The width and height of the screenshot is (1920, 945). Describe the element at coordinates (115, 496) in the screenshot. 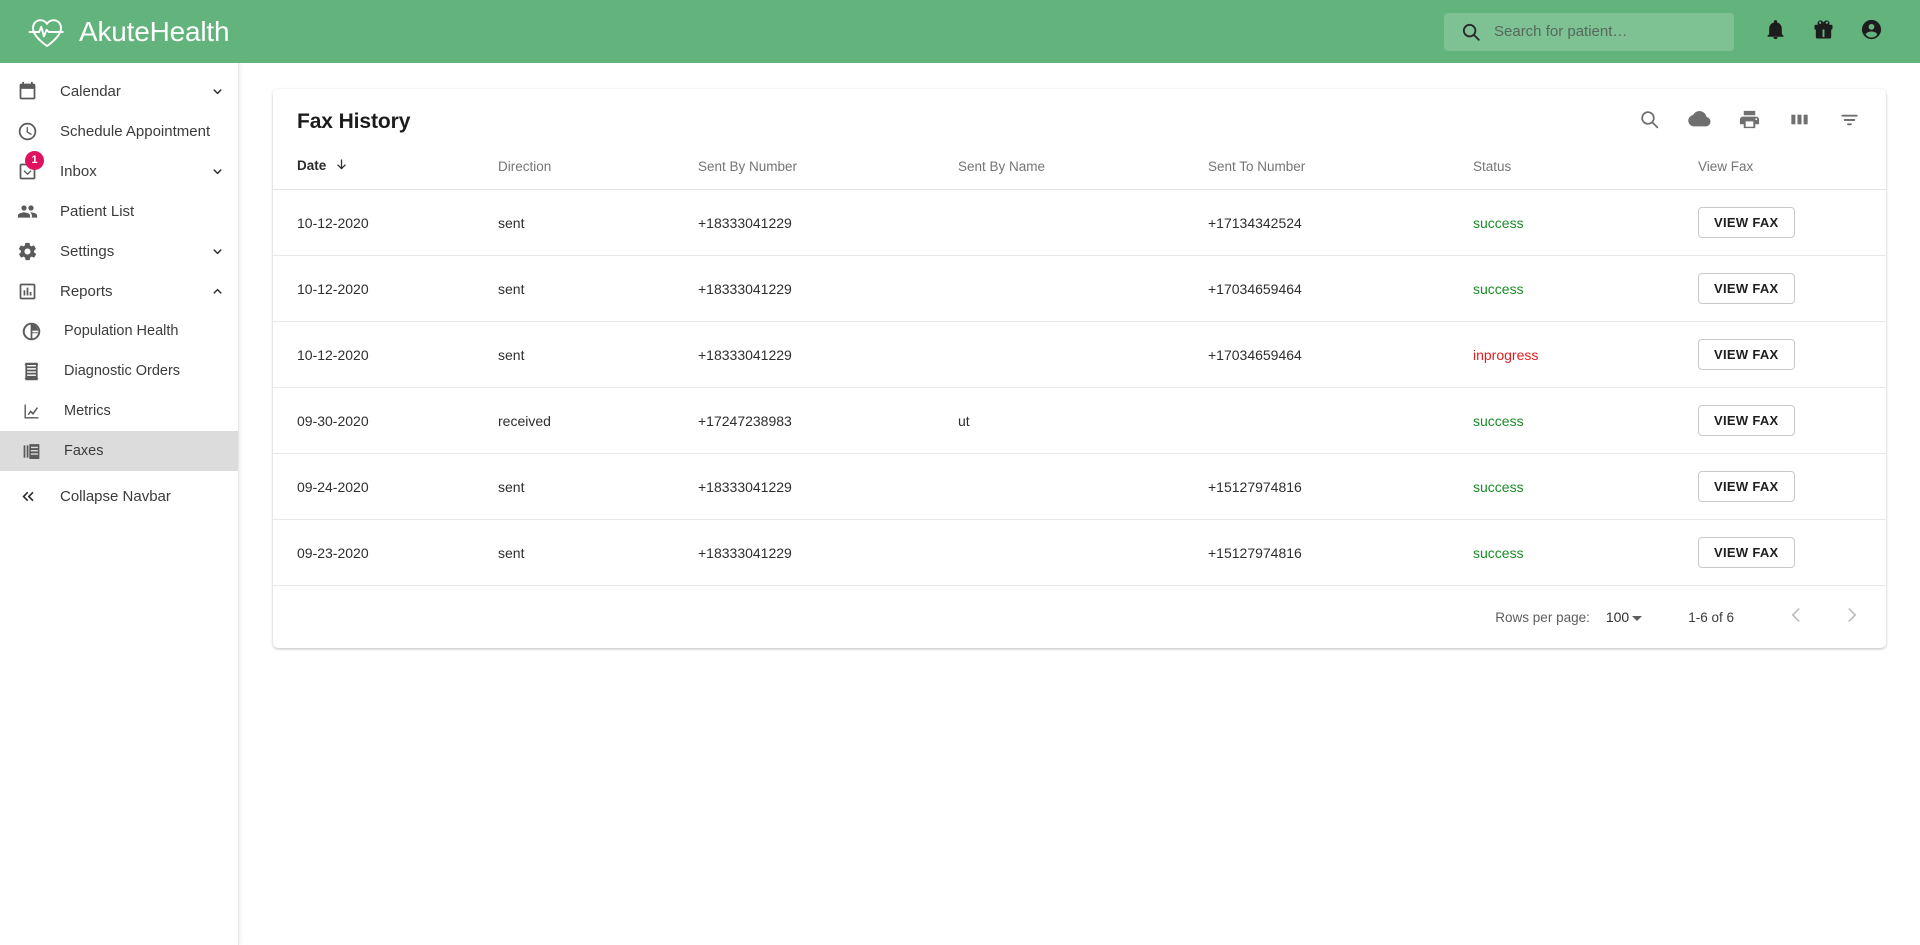

I see `collapse-navbar-label: Collapse Navbar` at that location.